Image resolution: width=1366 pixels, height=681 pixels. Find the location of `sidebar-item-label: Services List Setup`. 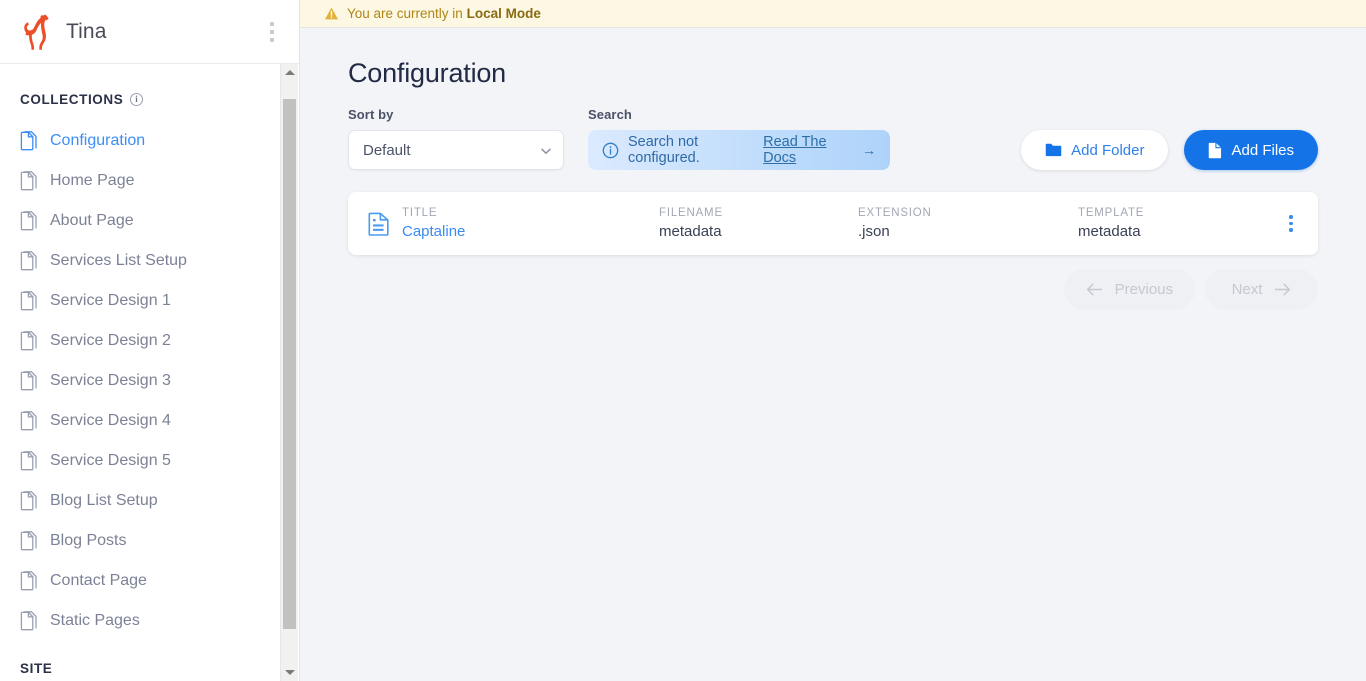

sidebar-item-label: Services List Setup is located at coordinates (118, 260).